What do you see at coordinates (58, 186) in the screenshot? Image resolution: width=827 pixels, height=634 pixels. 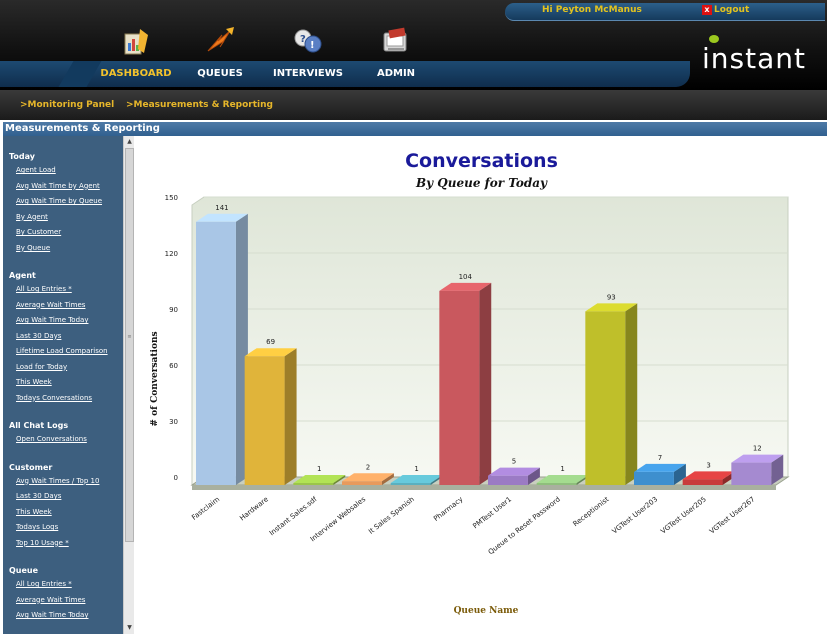 I see `sidebar-report-link: Avg Wait Time by Agent` at bounding box center [58, 186].